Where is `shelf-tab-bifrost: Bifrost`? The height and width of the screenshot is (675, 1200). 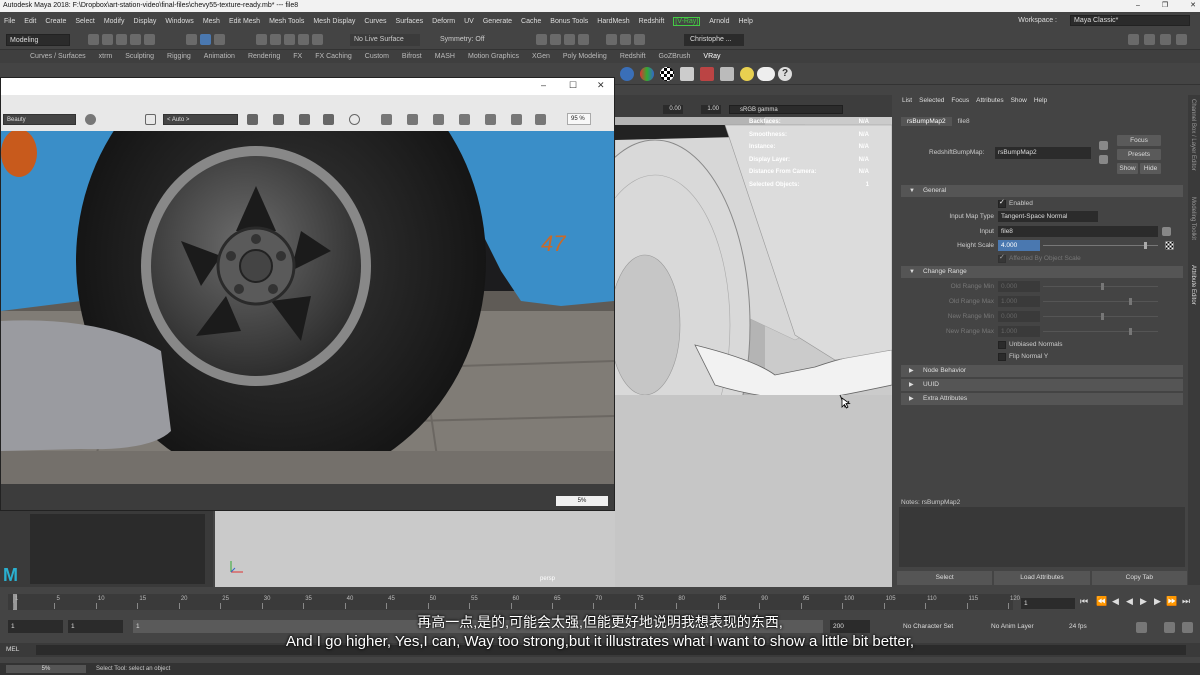
shelf-tab-bifrost: Bifrost is located at coordinates (412, 56).